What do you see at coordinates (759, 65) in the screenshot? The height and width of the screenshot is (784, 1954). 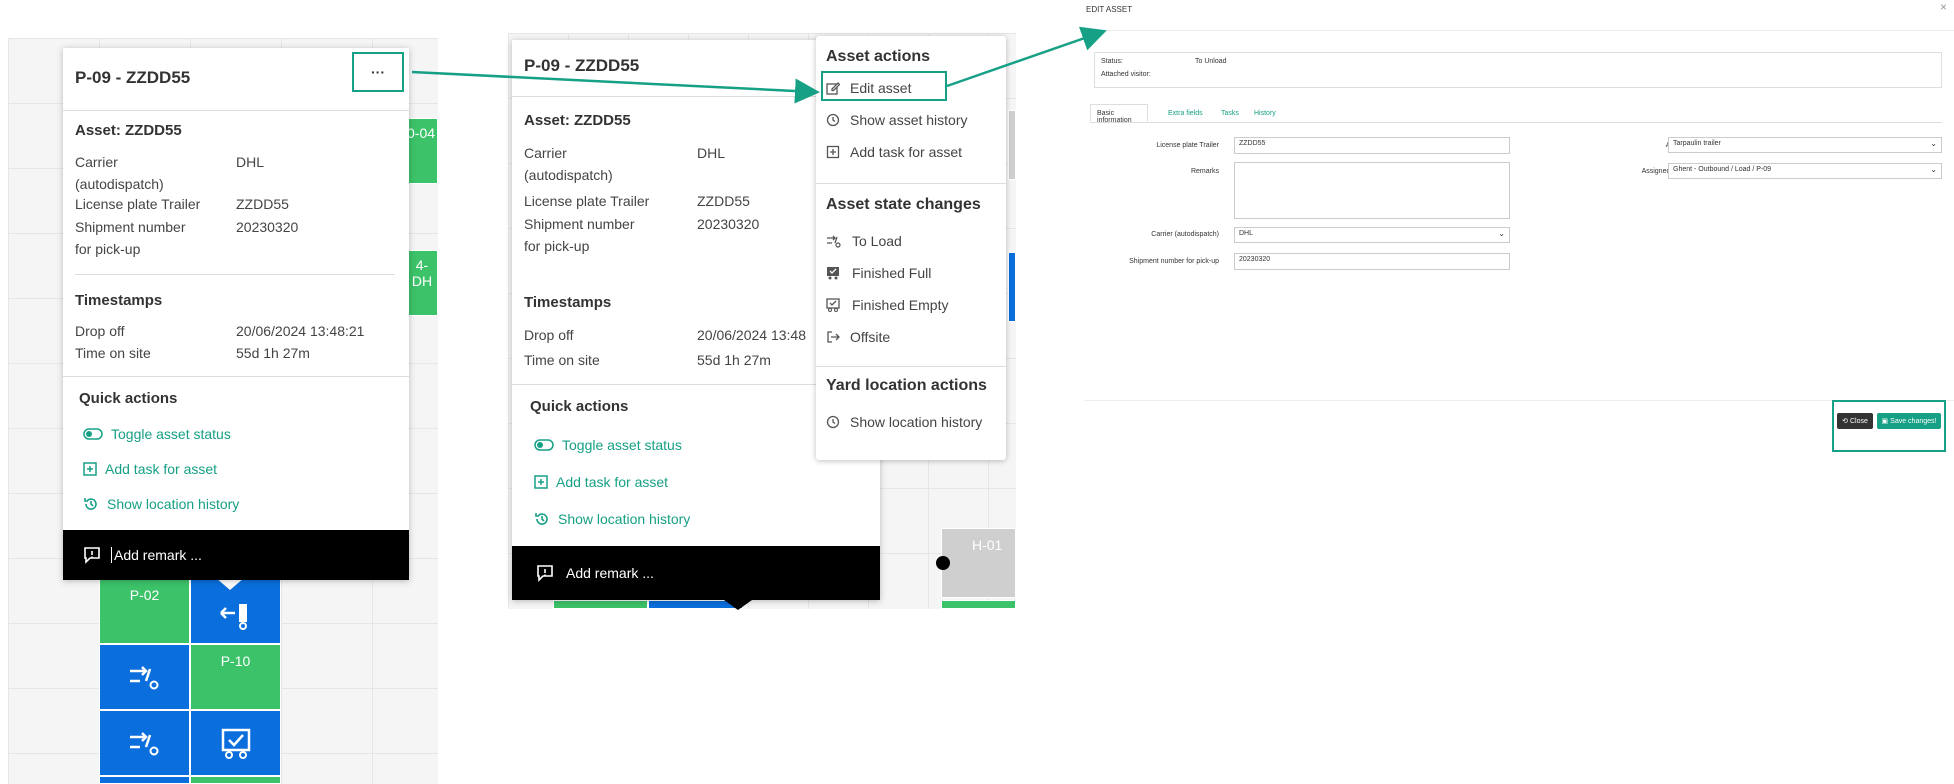 I see `annotation-arrows` at bounding box center [759, 65].